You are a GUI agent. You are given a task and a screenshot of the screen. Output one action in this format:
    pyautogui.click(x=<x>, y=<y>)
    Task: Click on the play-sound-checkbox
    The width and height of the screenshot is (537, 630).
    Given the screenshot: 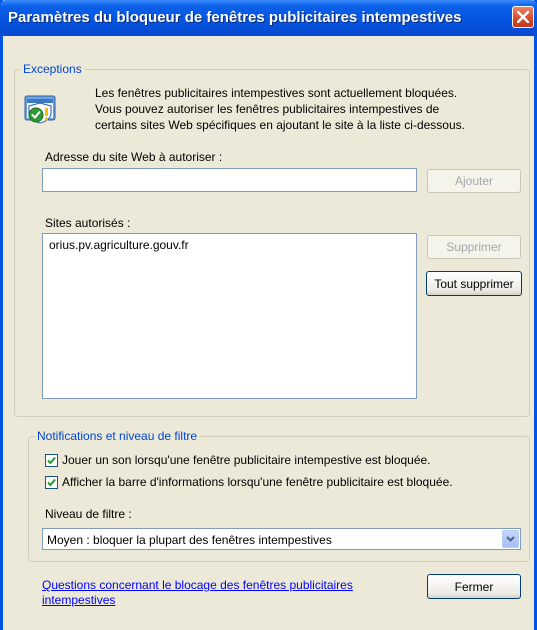 What is the action you would take?
    pyautogui.click(x=51, y=460)
    